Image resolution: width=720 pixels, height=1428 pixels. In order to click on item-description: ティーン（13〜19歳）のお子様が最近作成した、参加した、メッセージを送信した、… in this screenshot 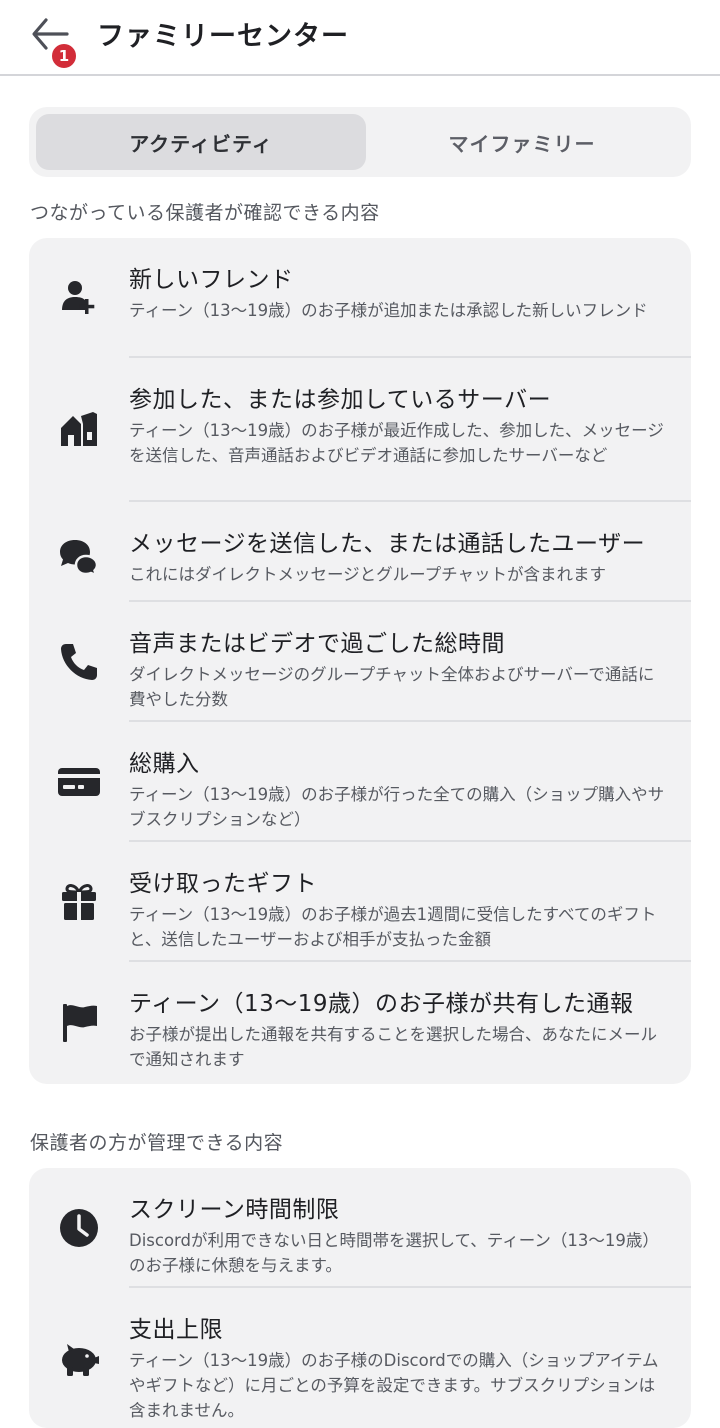, I will do `click(396, 443)`.